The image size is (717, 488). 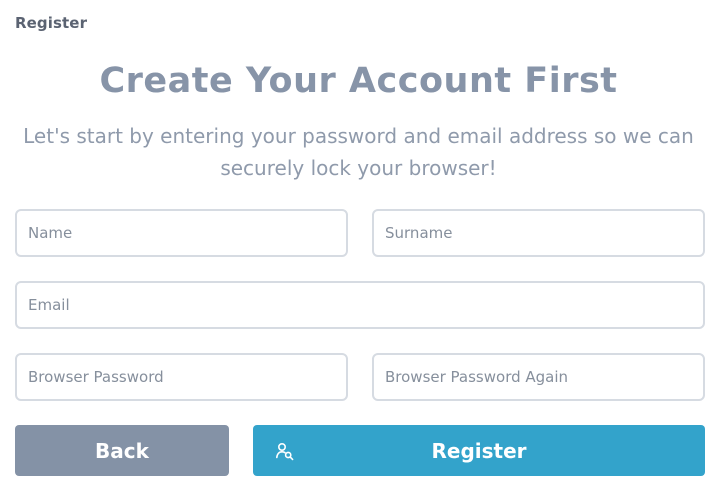 I want to click on user-search-icon, so click(x=285, y=451).